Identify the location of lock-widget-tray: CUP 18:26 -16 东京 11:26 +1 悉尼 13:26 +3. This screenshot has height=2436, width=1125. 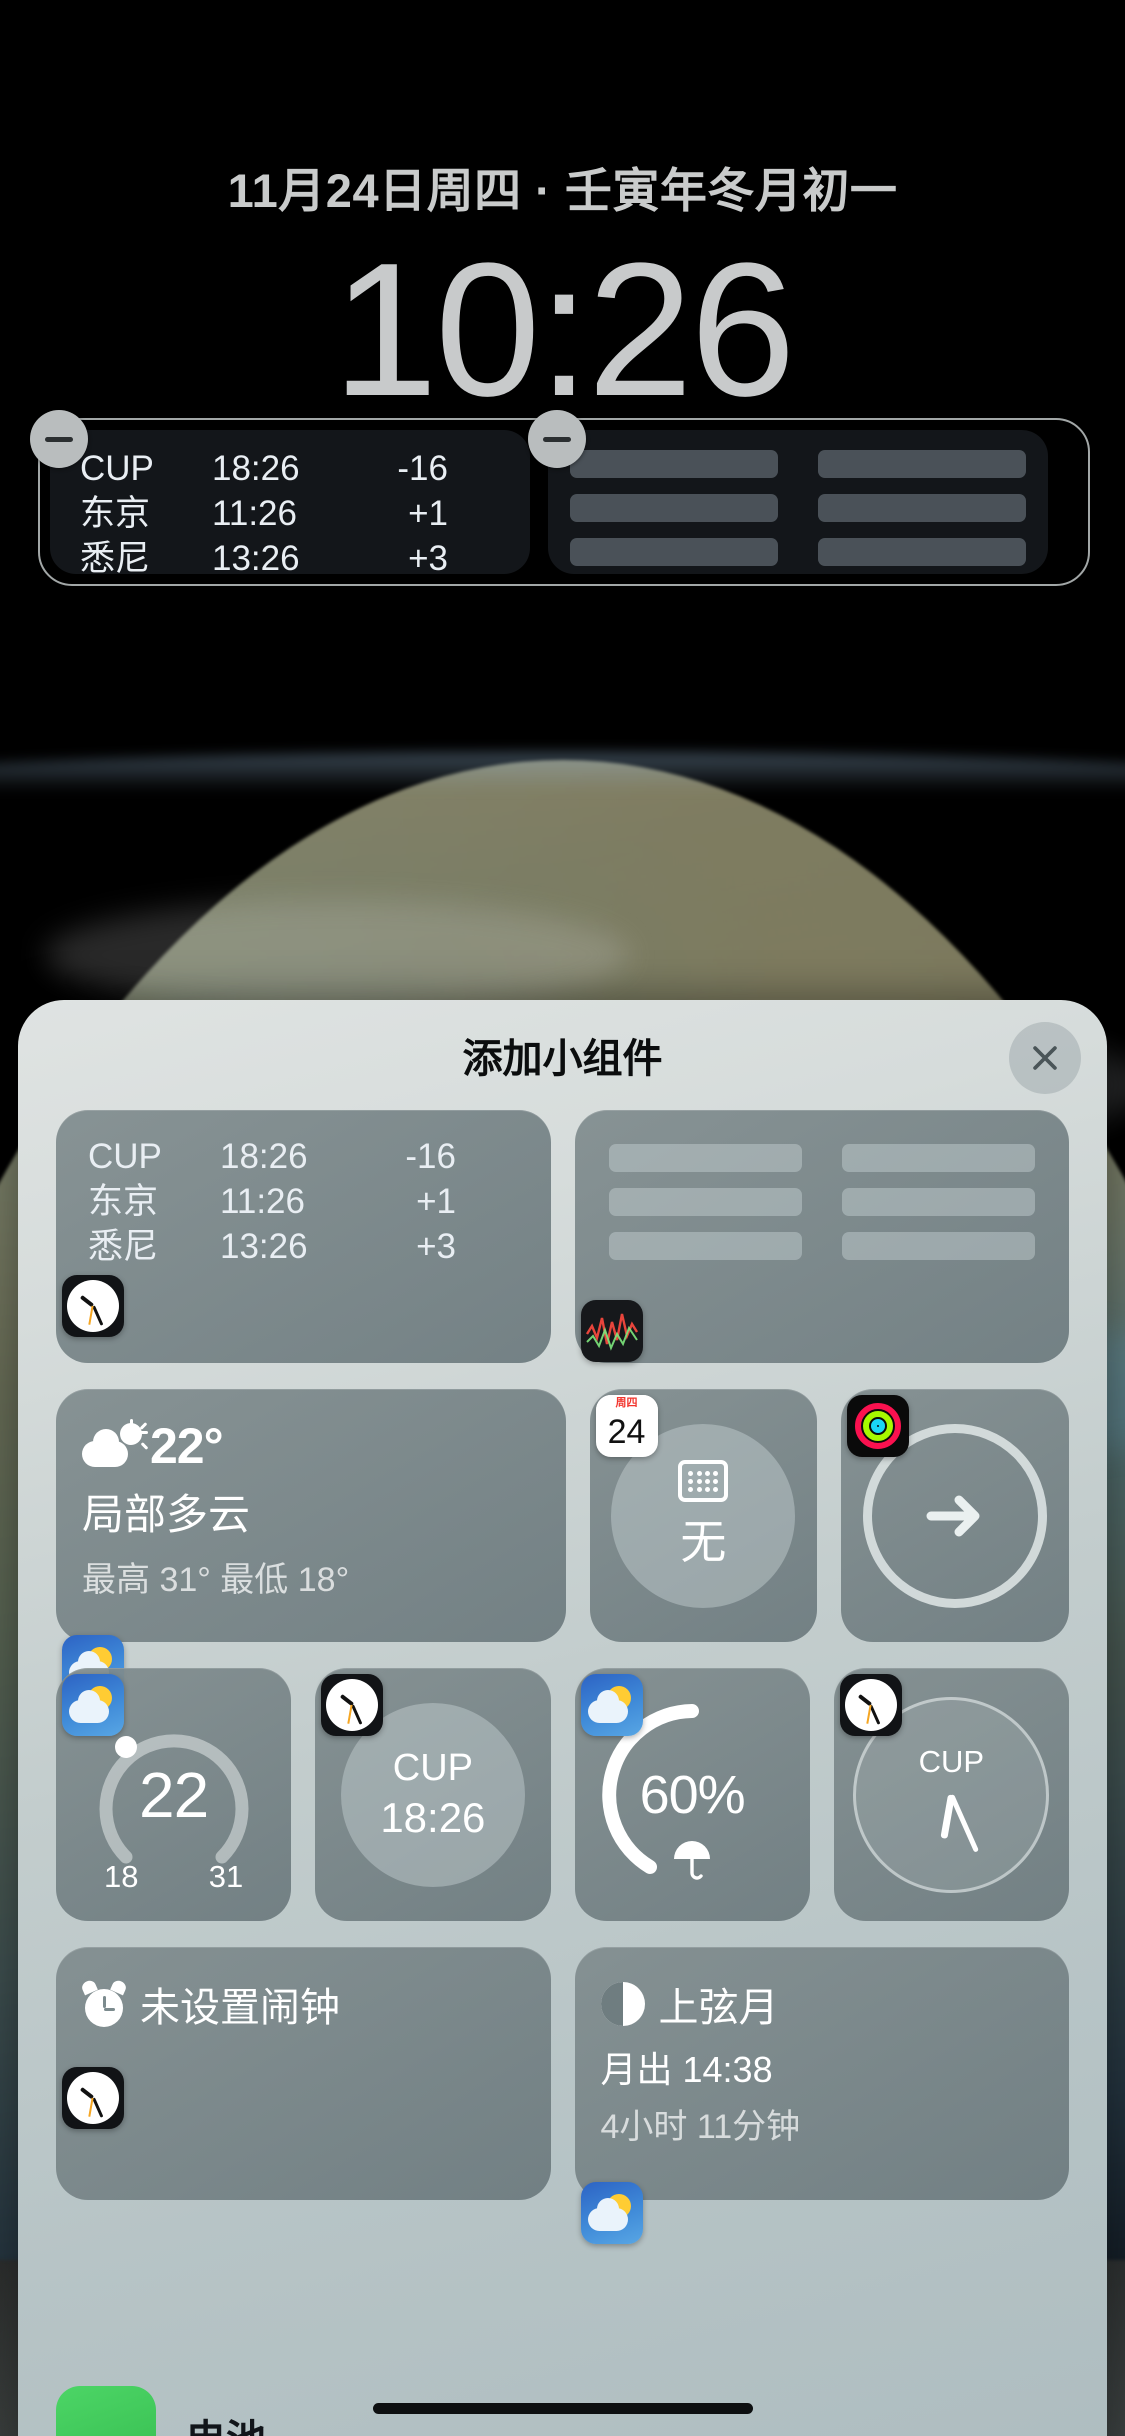
(560, 498).